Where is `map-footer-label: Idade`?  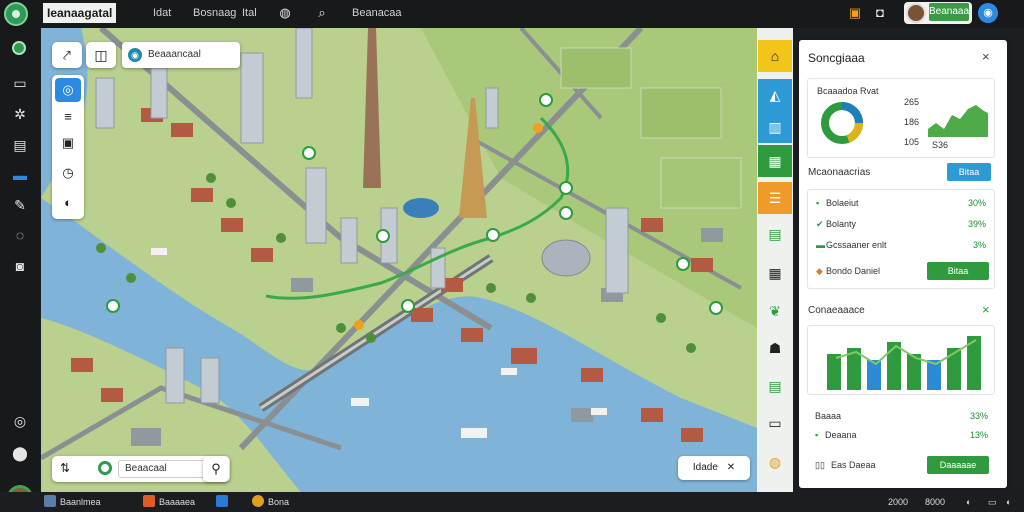
map-footer-label: Idade is located at coordinates (705, 467).